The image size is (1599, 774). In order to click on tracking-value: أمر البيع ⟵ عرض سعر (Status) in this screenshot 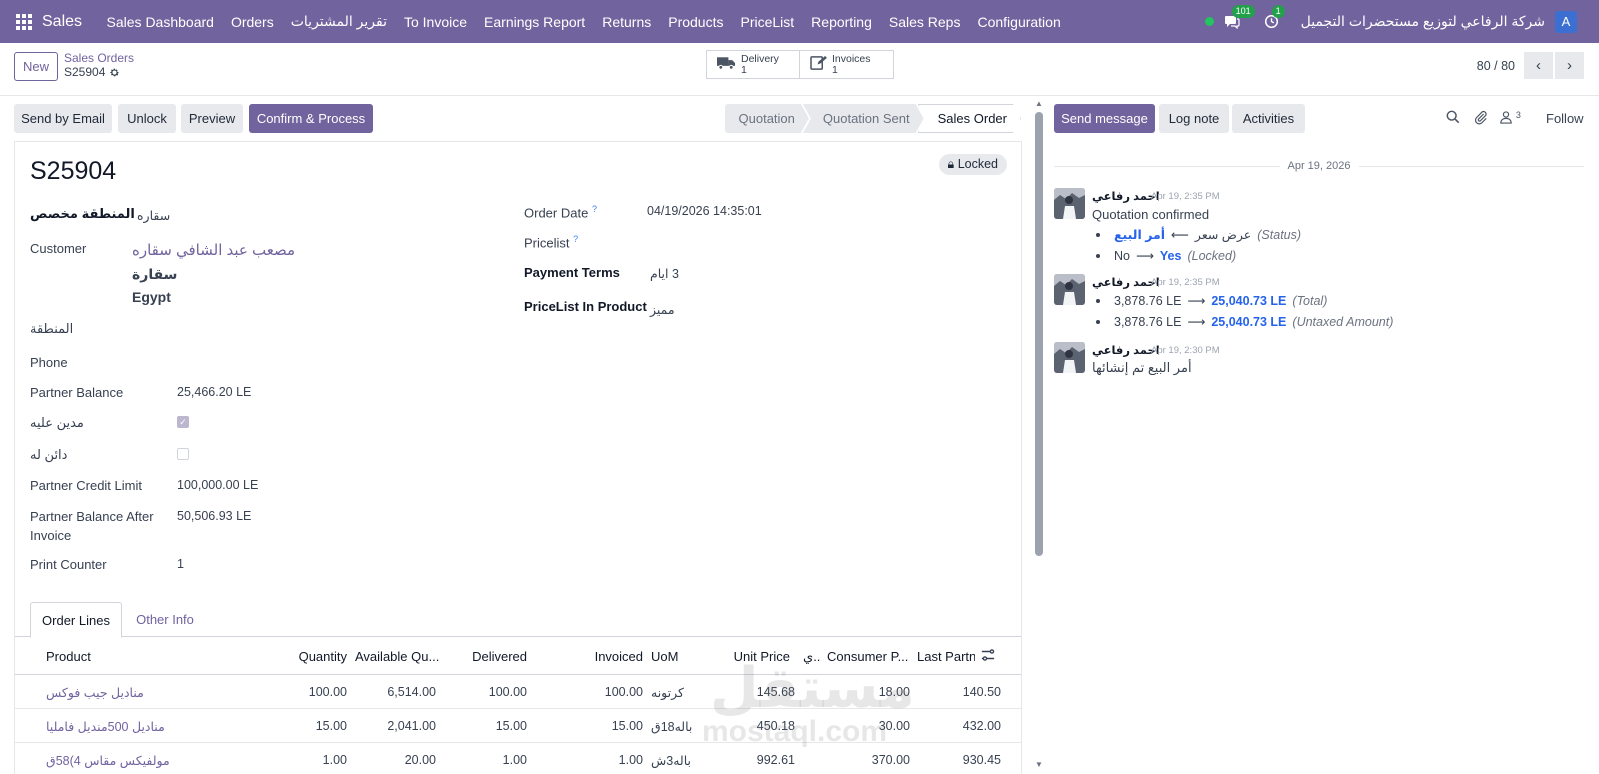, I will do `click(1198, 234)`.